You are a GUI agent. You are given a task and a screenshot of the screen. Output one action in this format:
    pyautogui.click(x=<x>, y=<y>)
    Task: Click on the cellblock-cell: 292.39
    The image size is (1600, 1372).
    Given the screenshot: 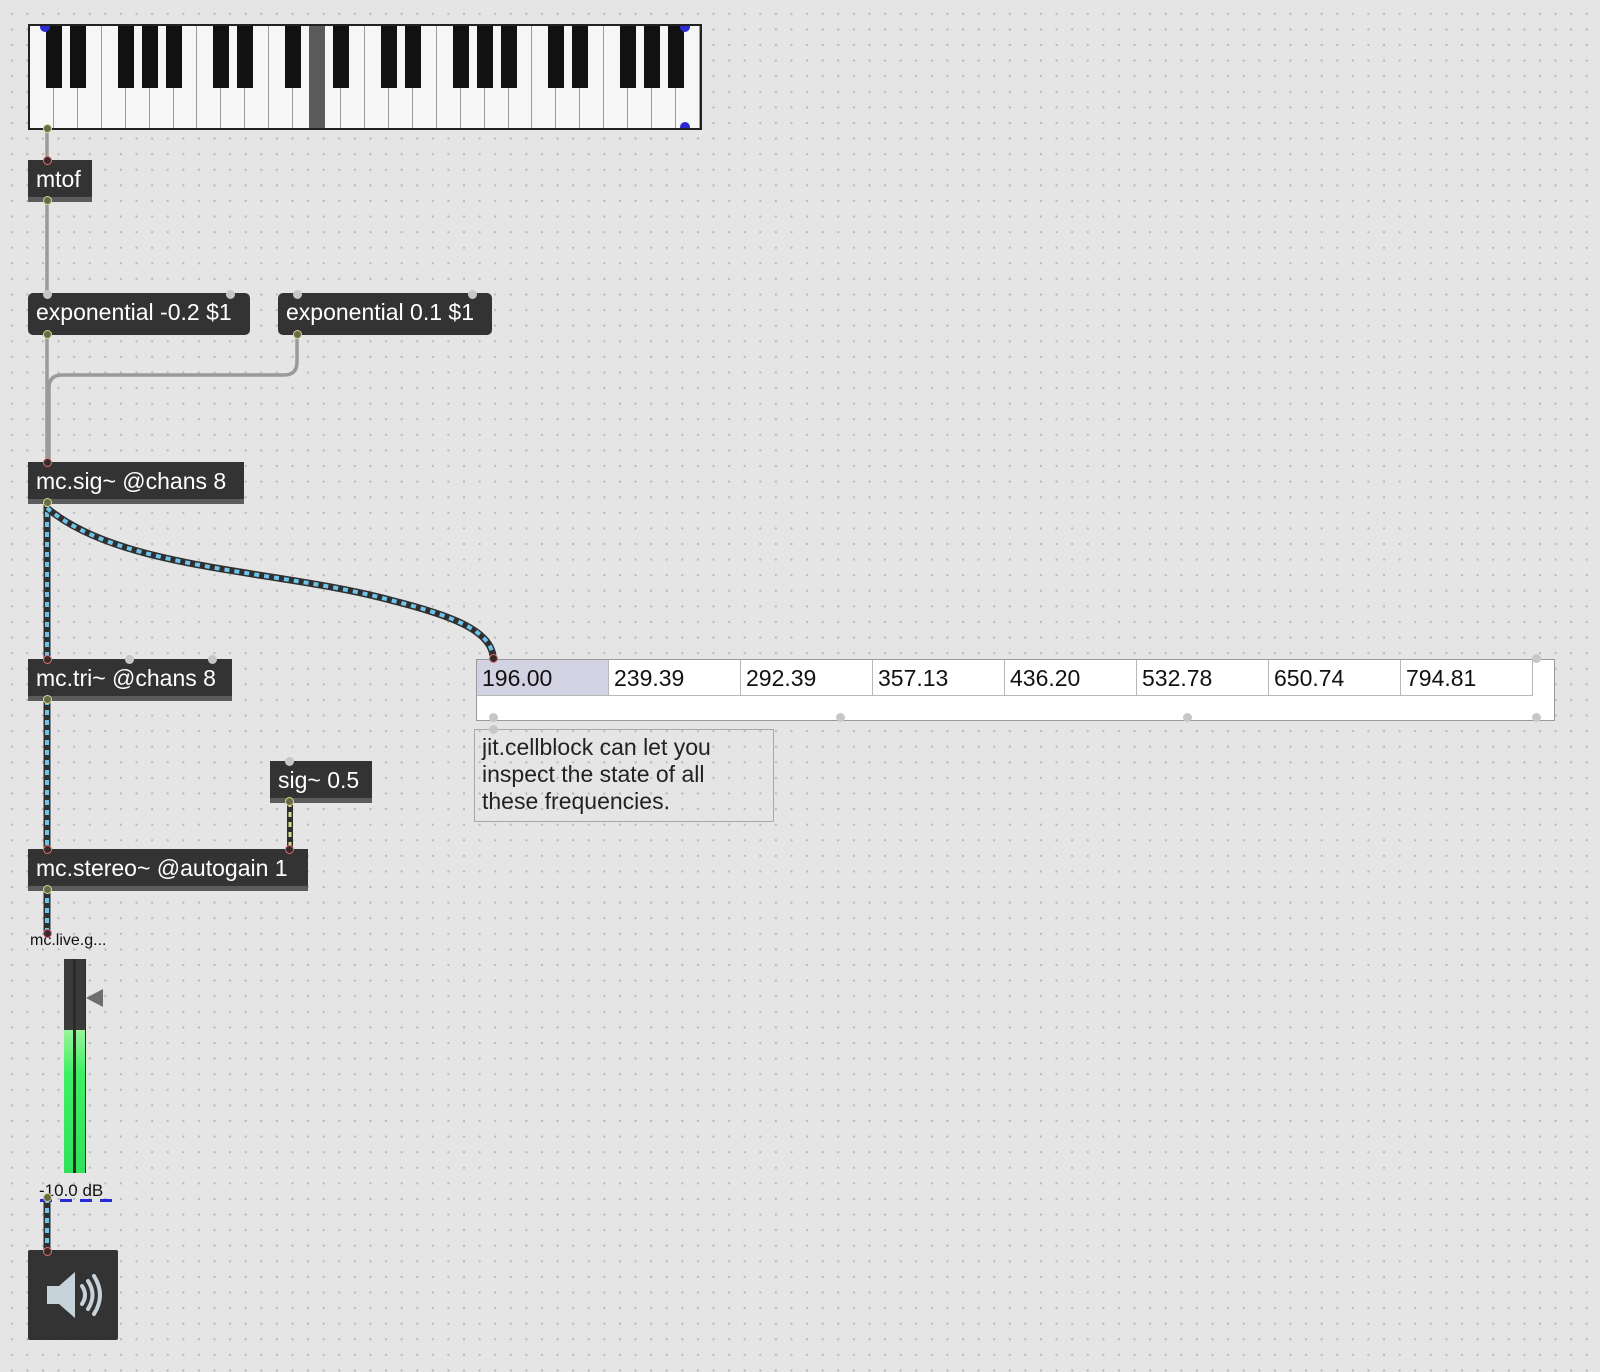 What is the action you would take?
    pyautogui.click(x=807, y=678)
    